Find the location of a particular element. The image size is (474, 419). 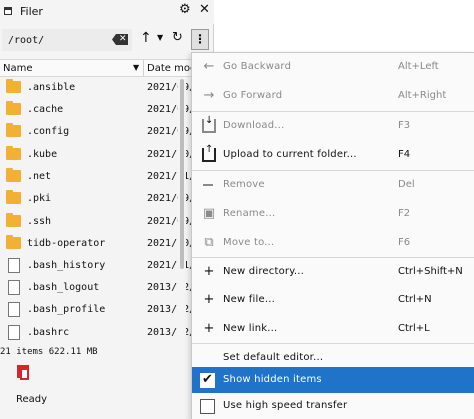

file-date: 2021/10/ is located at coordinates (171, 154).